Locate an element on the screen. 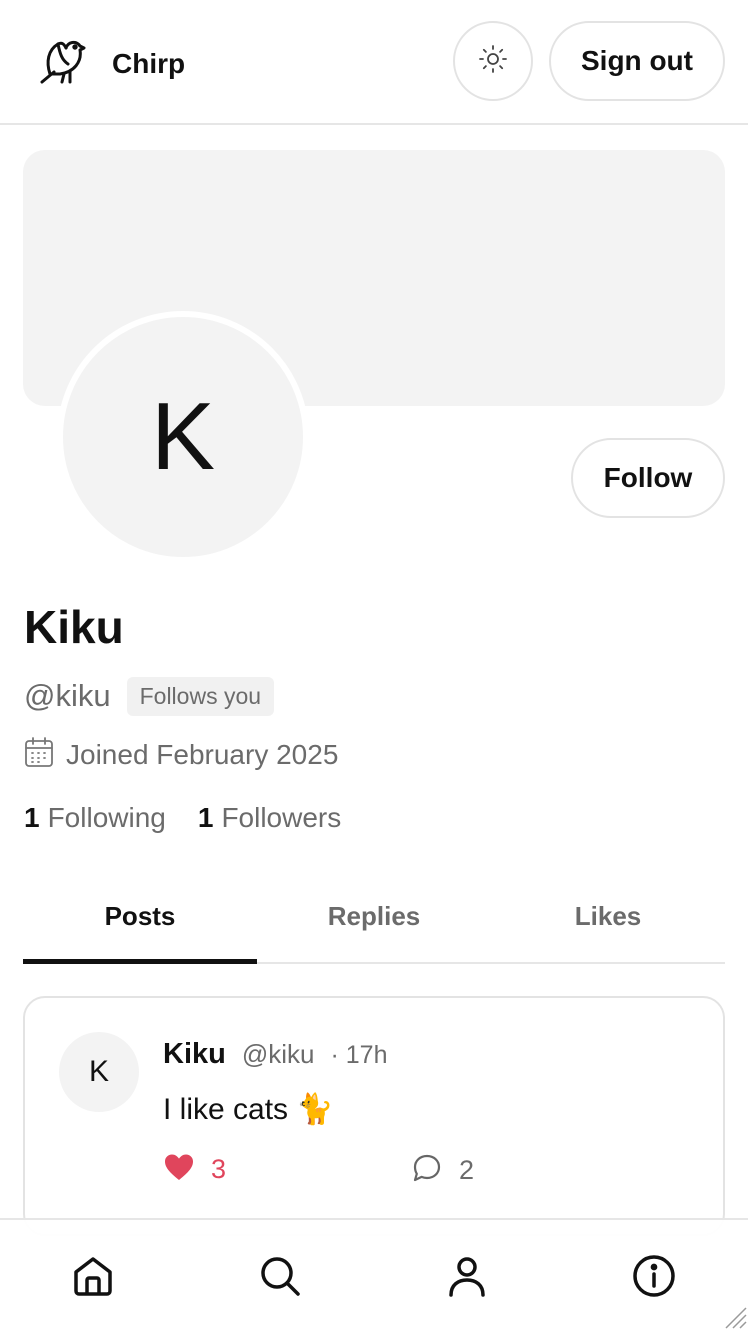 Image resolution: width=748 pixels, height=1330 pixels. brand: Chirp is located at coordinates (111, 63).